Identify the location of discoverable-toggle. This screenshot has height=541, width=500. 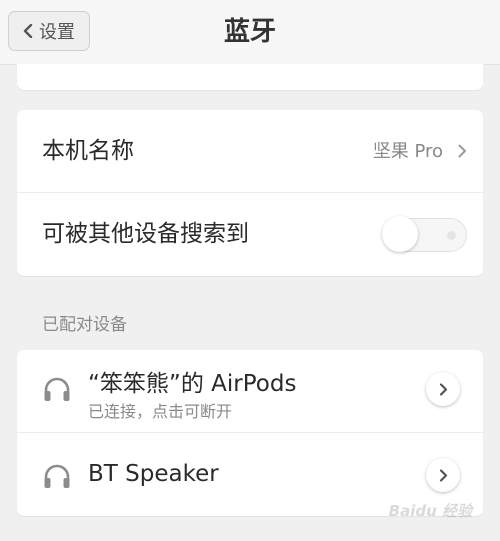
(424, 234).